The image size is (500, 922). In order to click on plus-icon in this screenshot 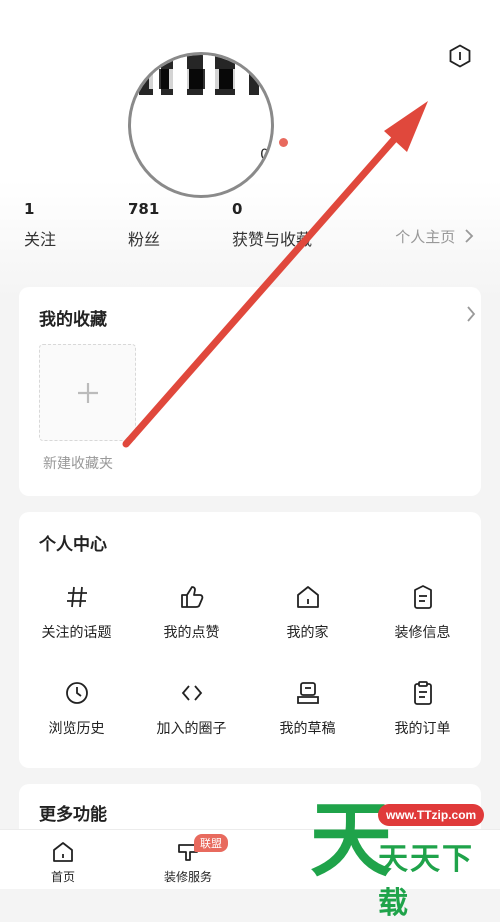, I will do `click(88, 393)`.